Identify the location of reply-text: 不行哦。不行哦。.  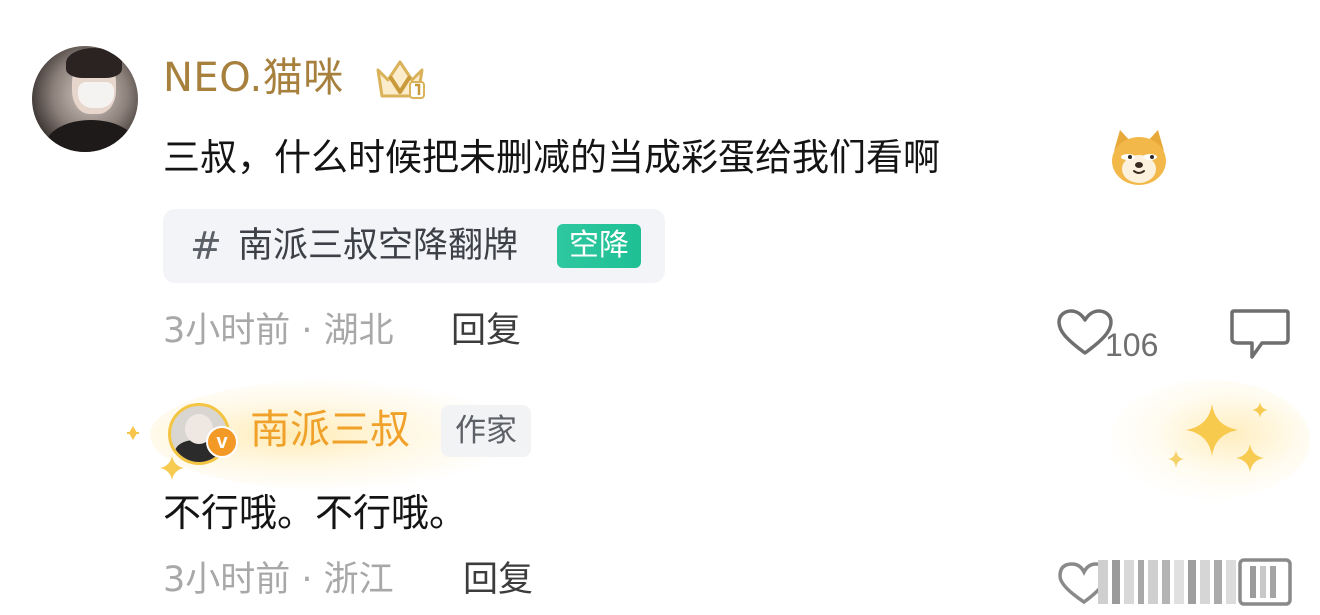
(315, 513).